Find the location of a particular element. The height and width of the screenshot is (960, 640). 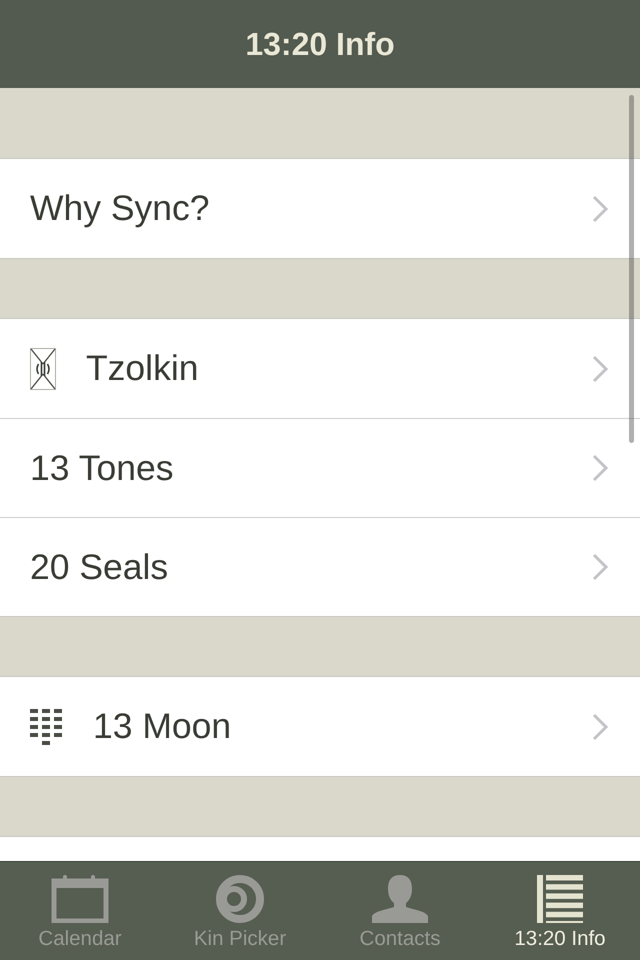

calendar-icon is located at coordinates (80, 899).